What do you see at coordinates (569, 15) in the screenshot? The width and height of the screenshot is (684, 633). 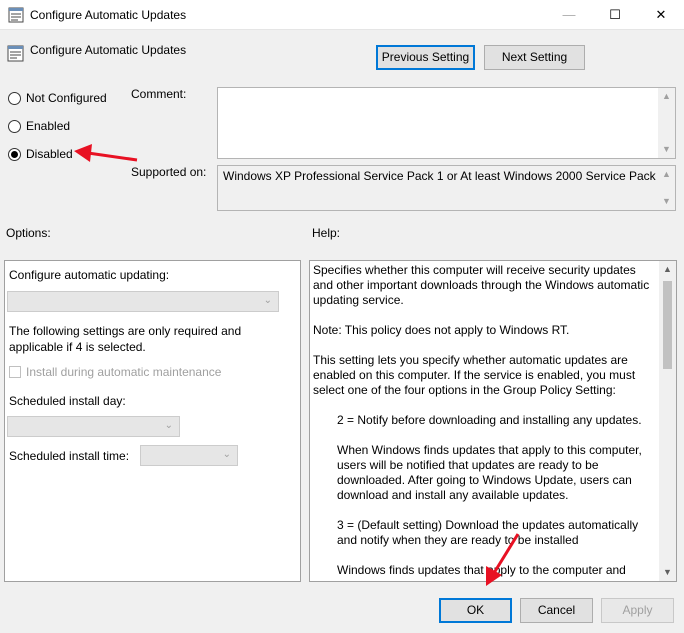 I see `minimize-button: —` at bounding box center [569, 15].